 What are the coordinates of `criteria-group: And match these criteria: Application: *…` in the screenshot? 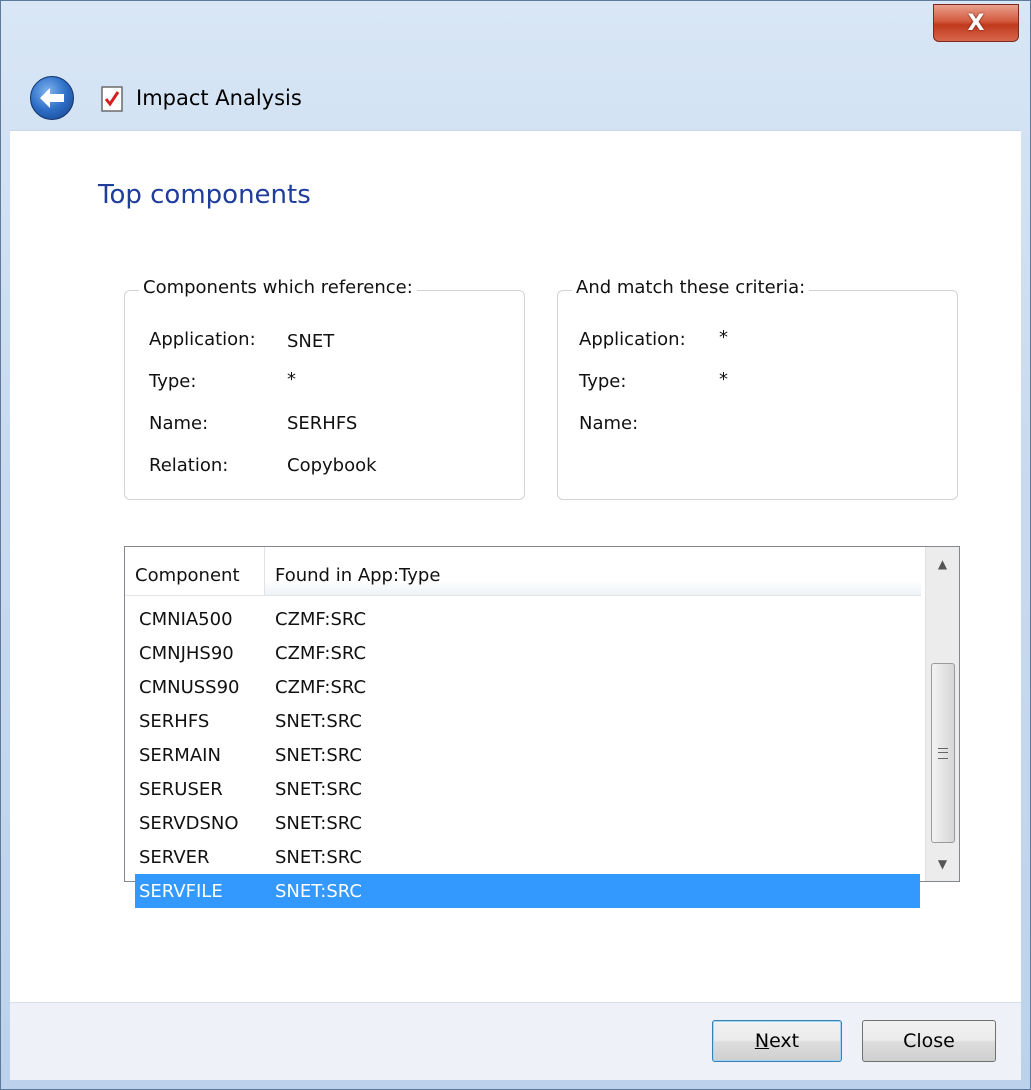 It's located at (757, 388).